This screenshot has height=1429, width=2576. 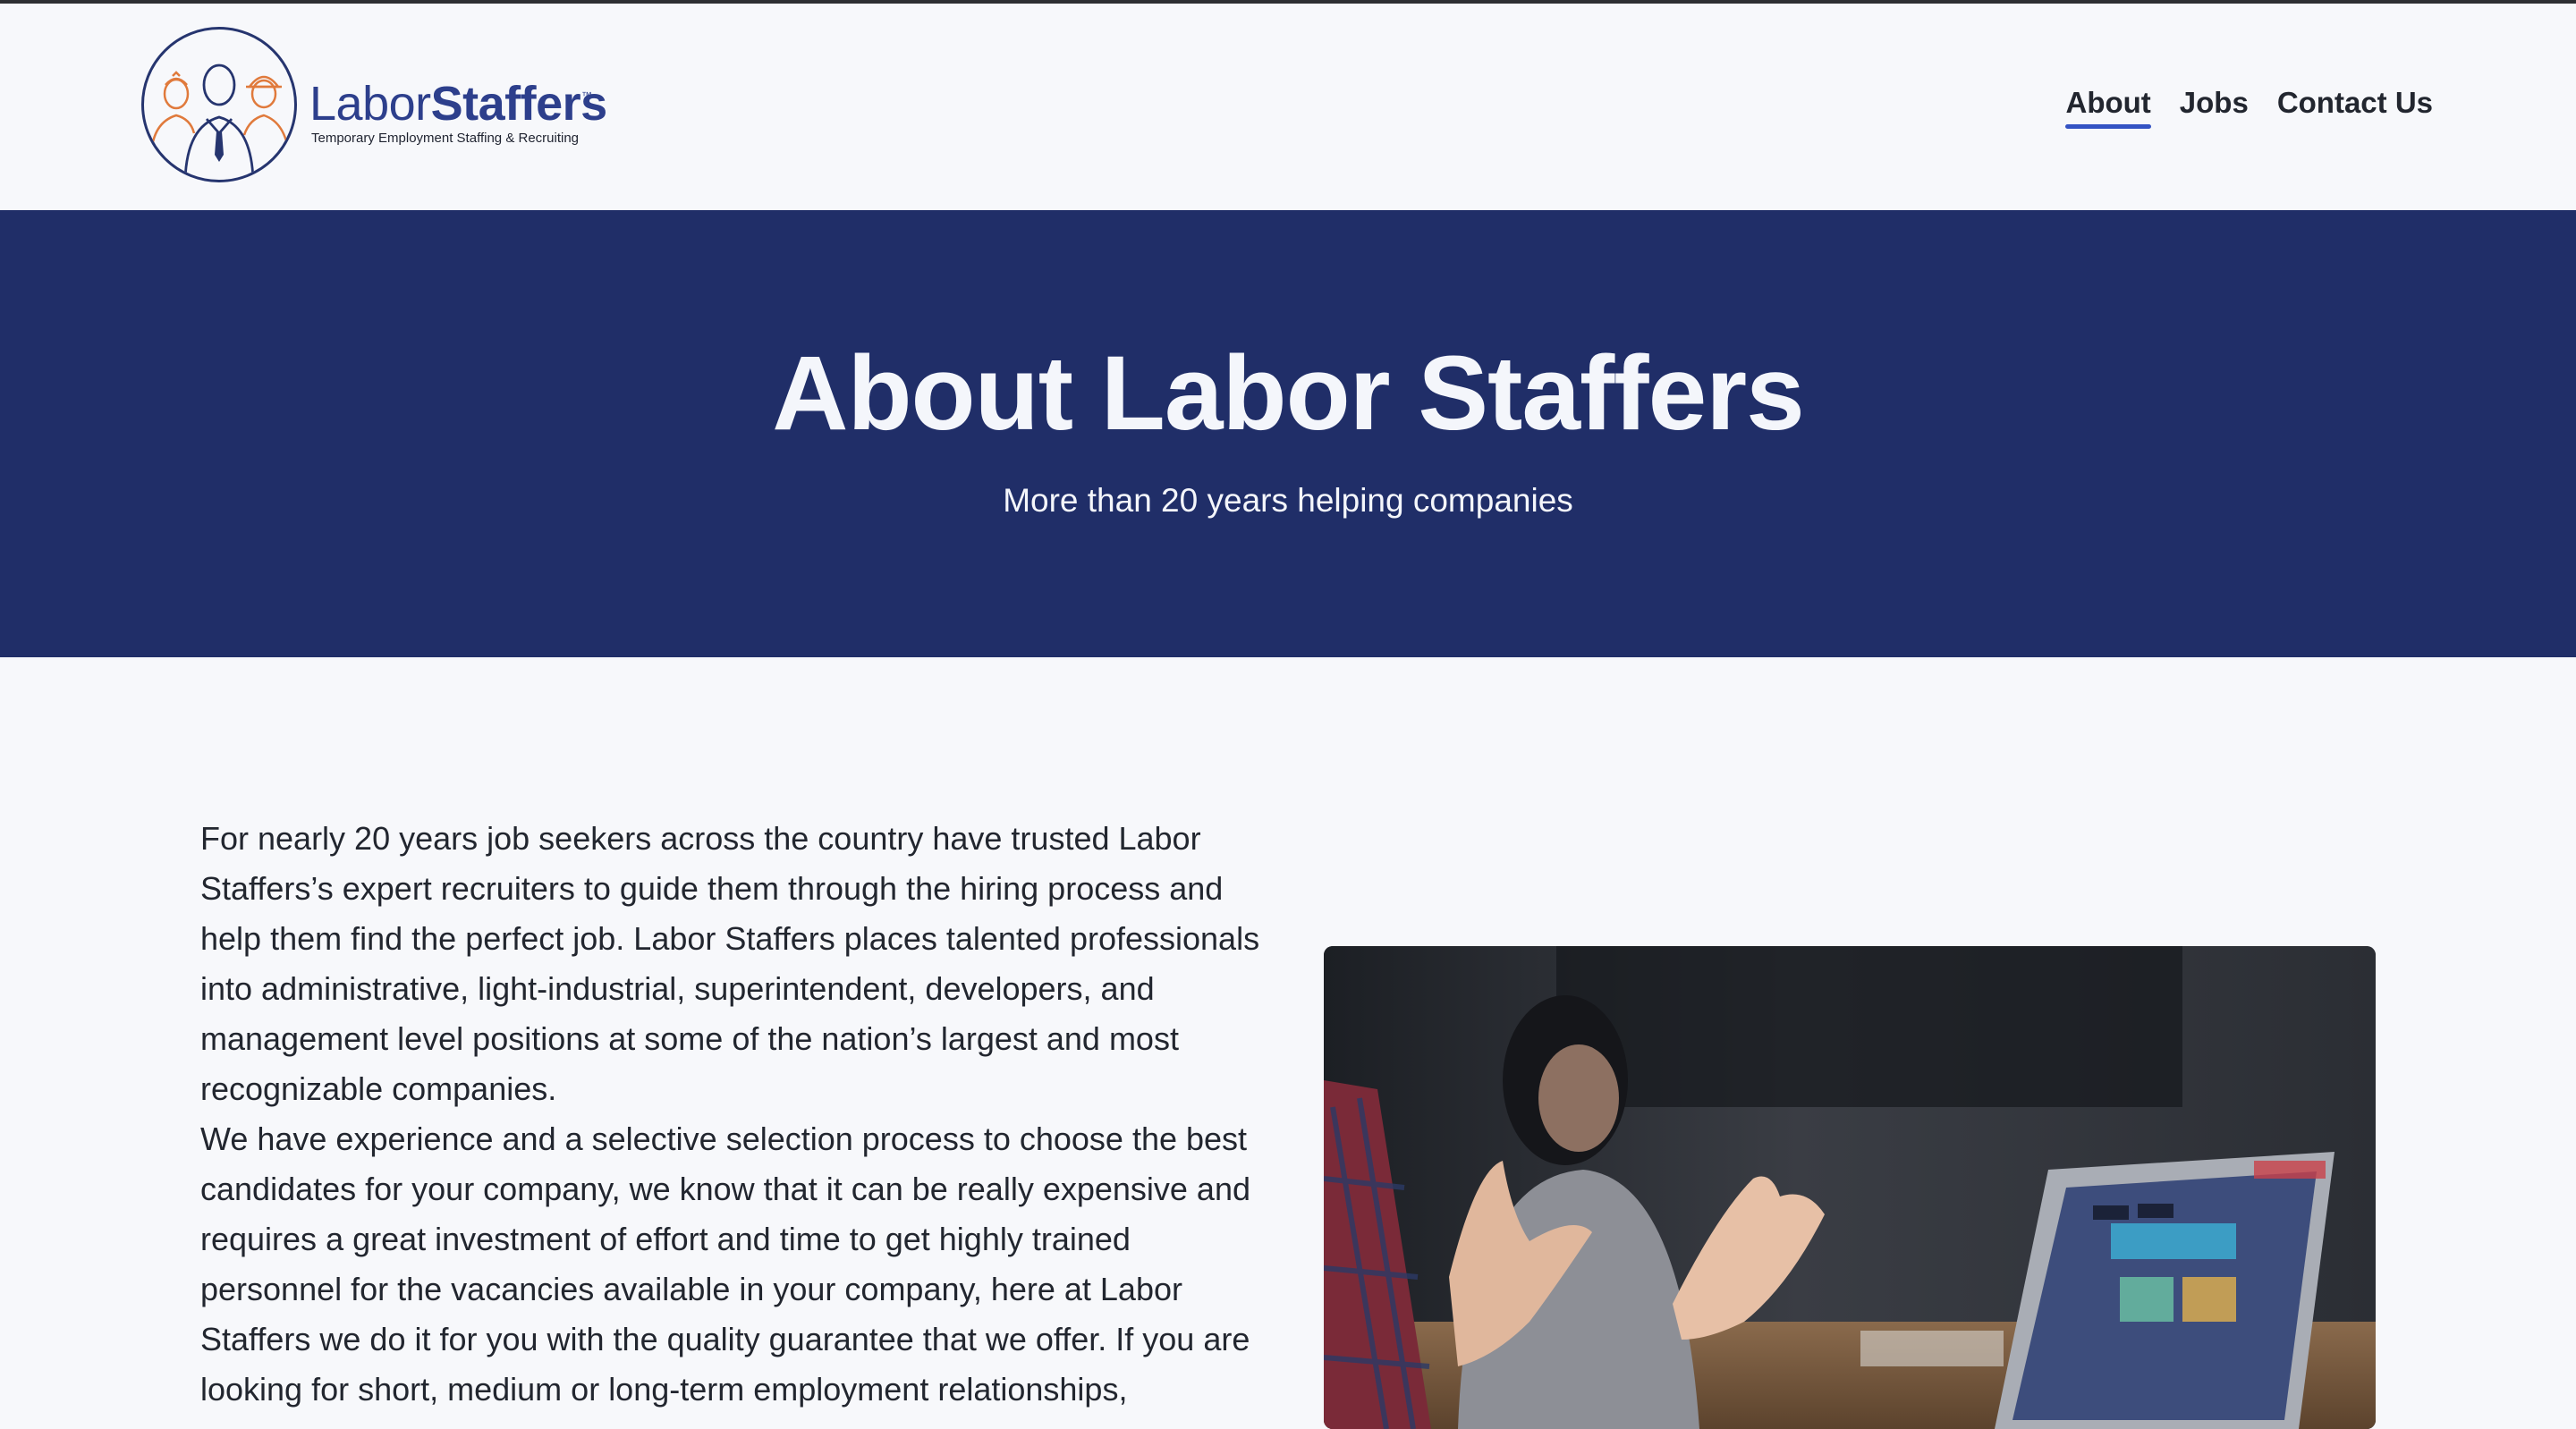 What do you see at coordinates (2214, 106) in the screenshot?
I see `nav-link-jobs: Jobs` at bounding box center [2214, 106].